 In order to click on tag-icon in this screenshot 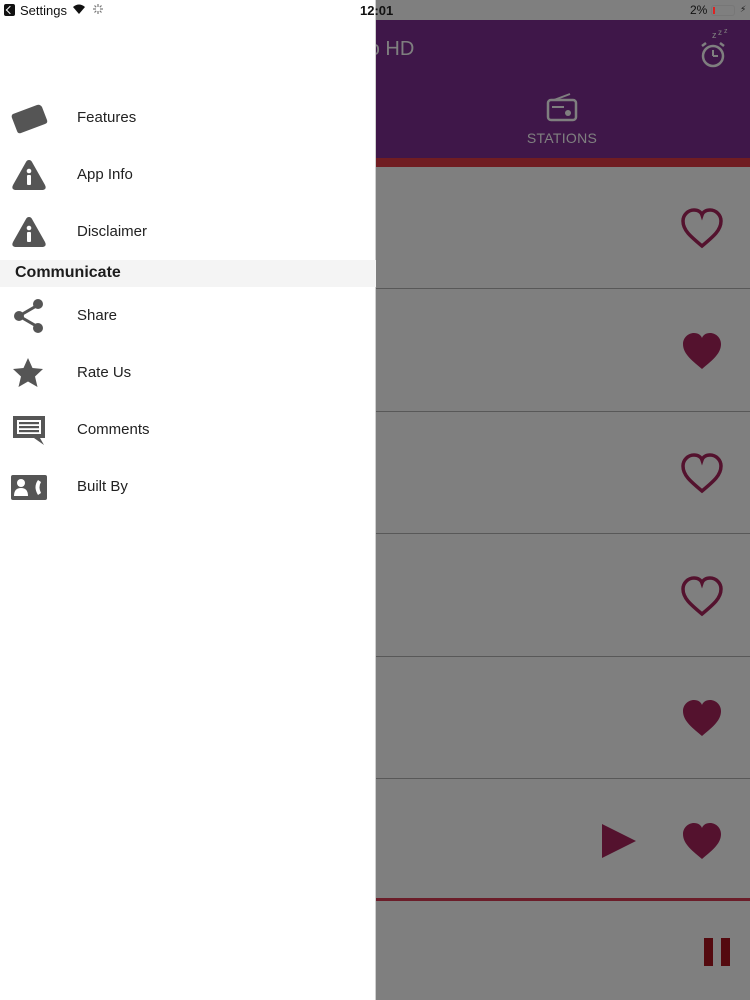, I will do `click(29, 119)`.